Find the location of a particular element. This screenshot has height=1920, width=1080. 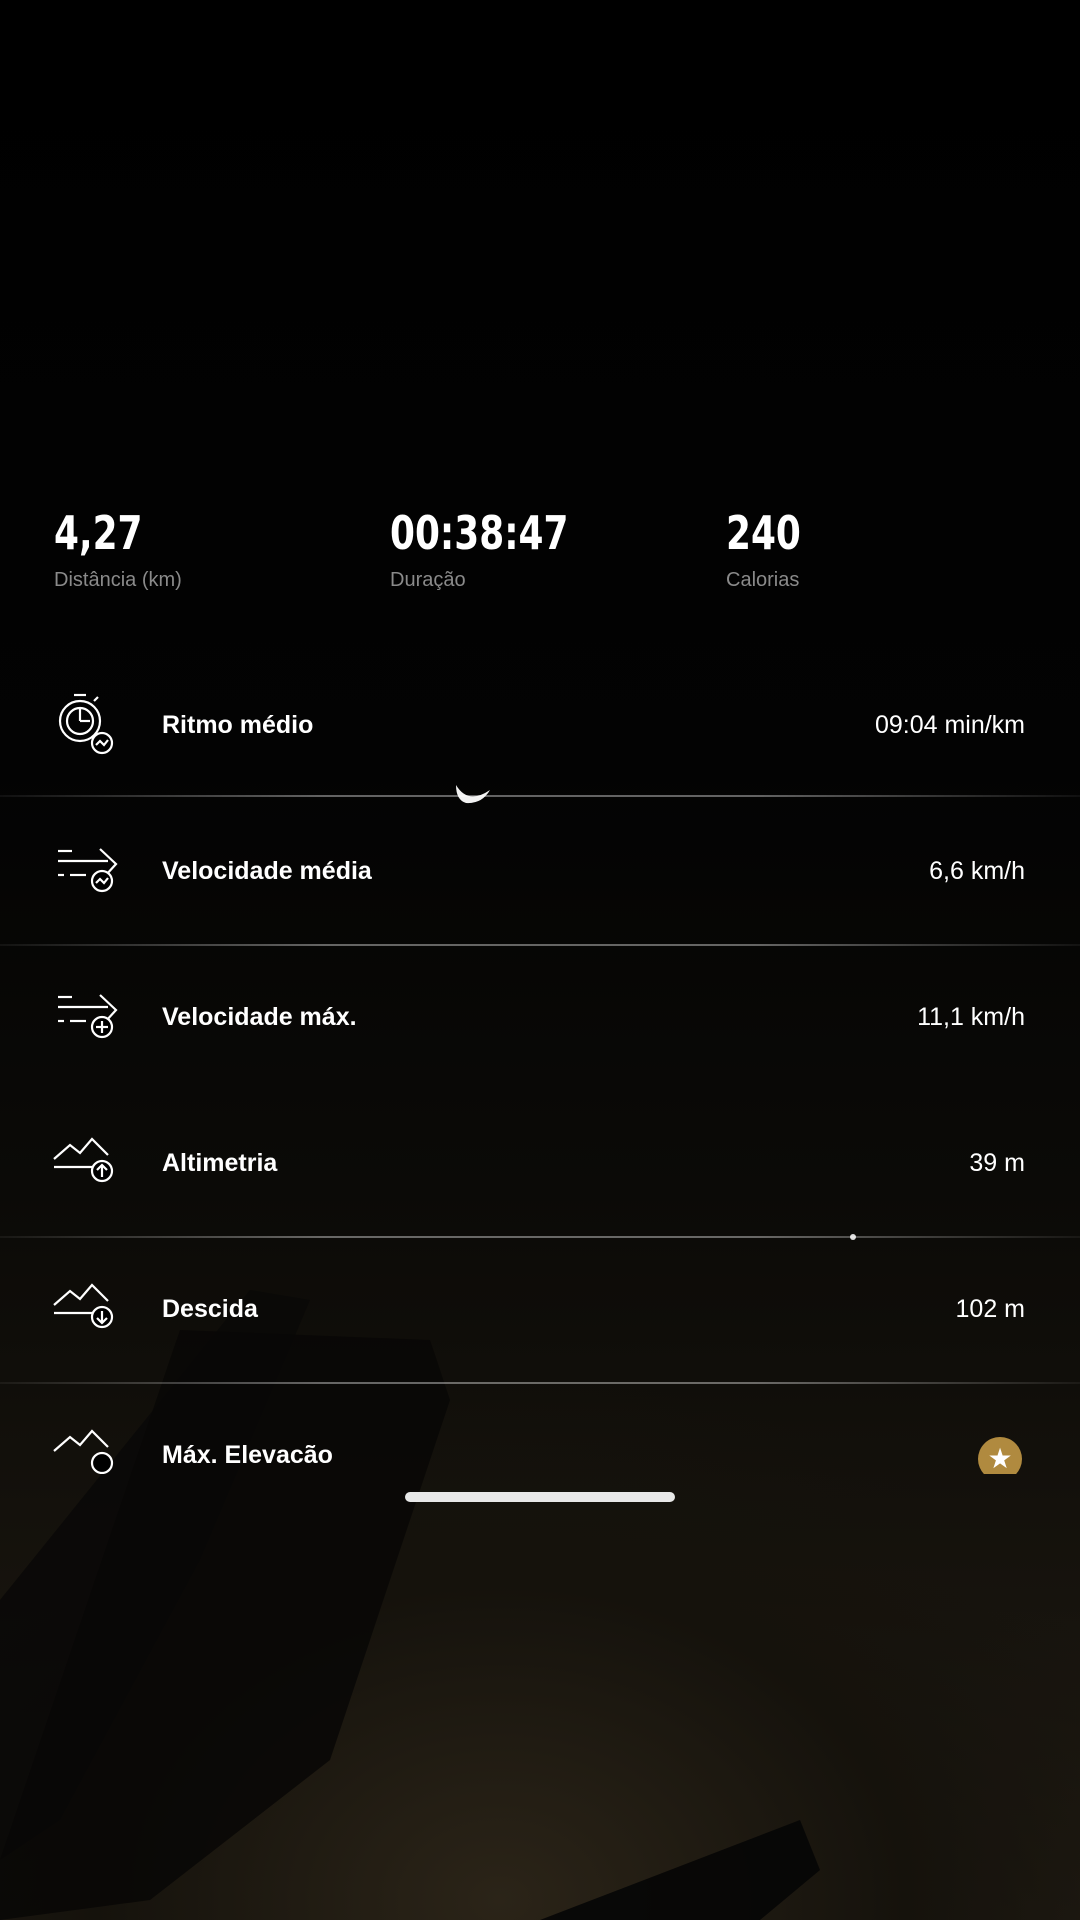

distance-stat: 4,27 Distância (km) is located at coordinates (118, 548).